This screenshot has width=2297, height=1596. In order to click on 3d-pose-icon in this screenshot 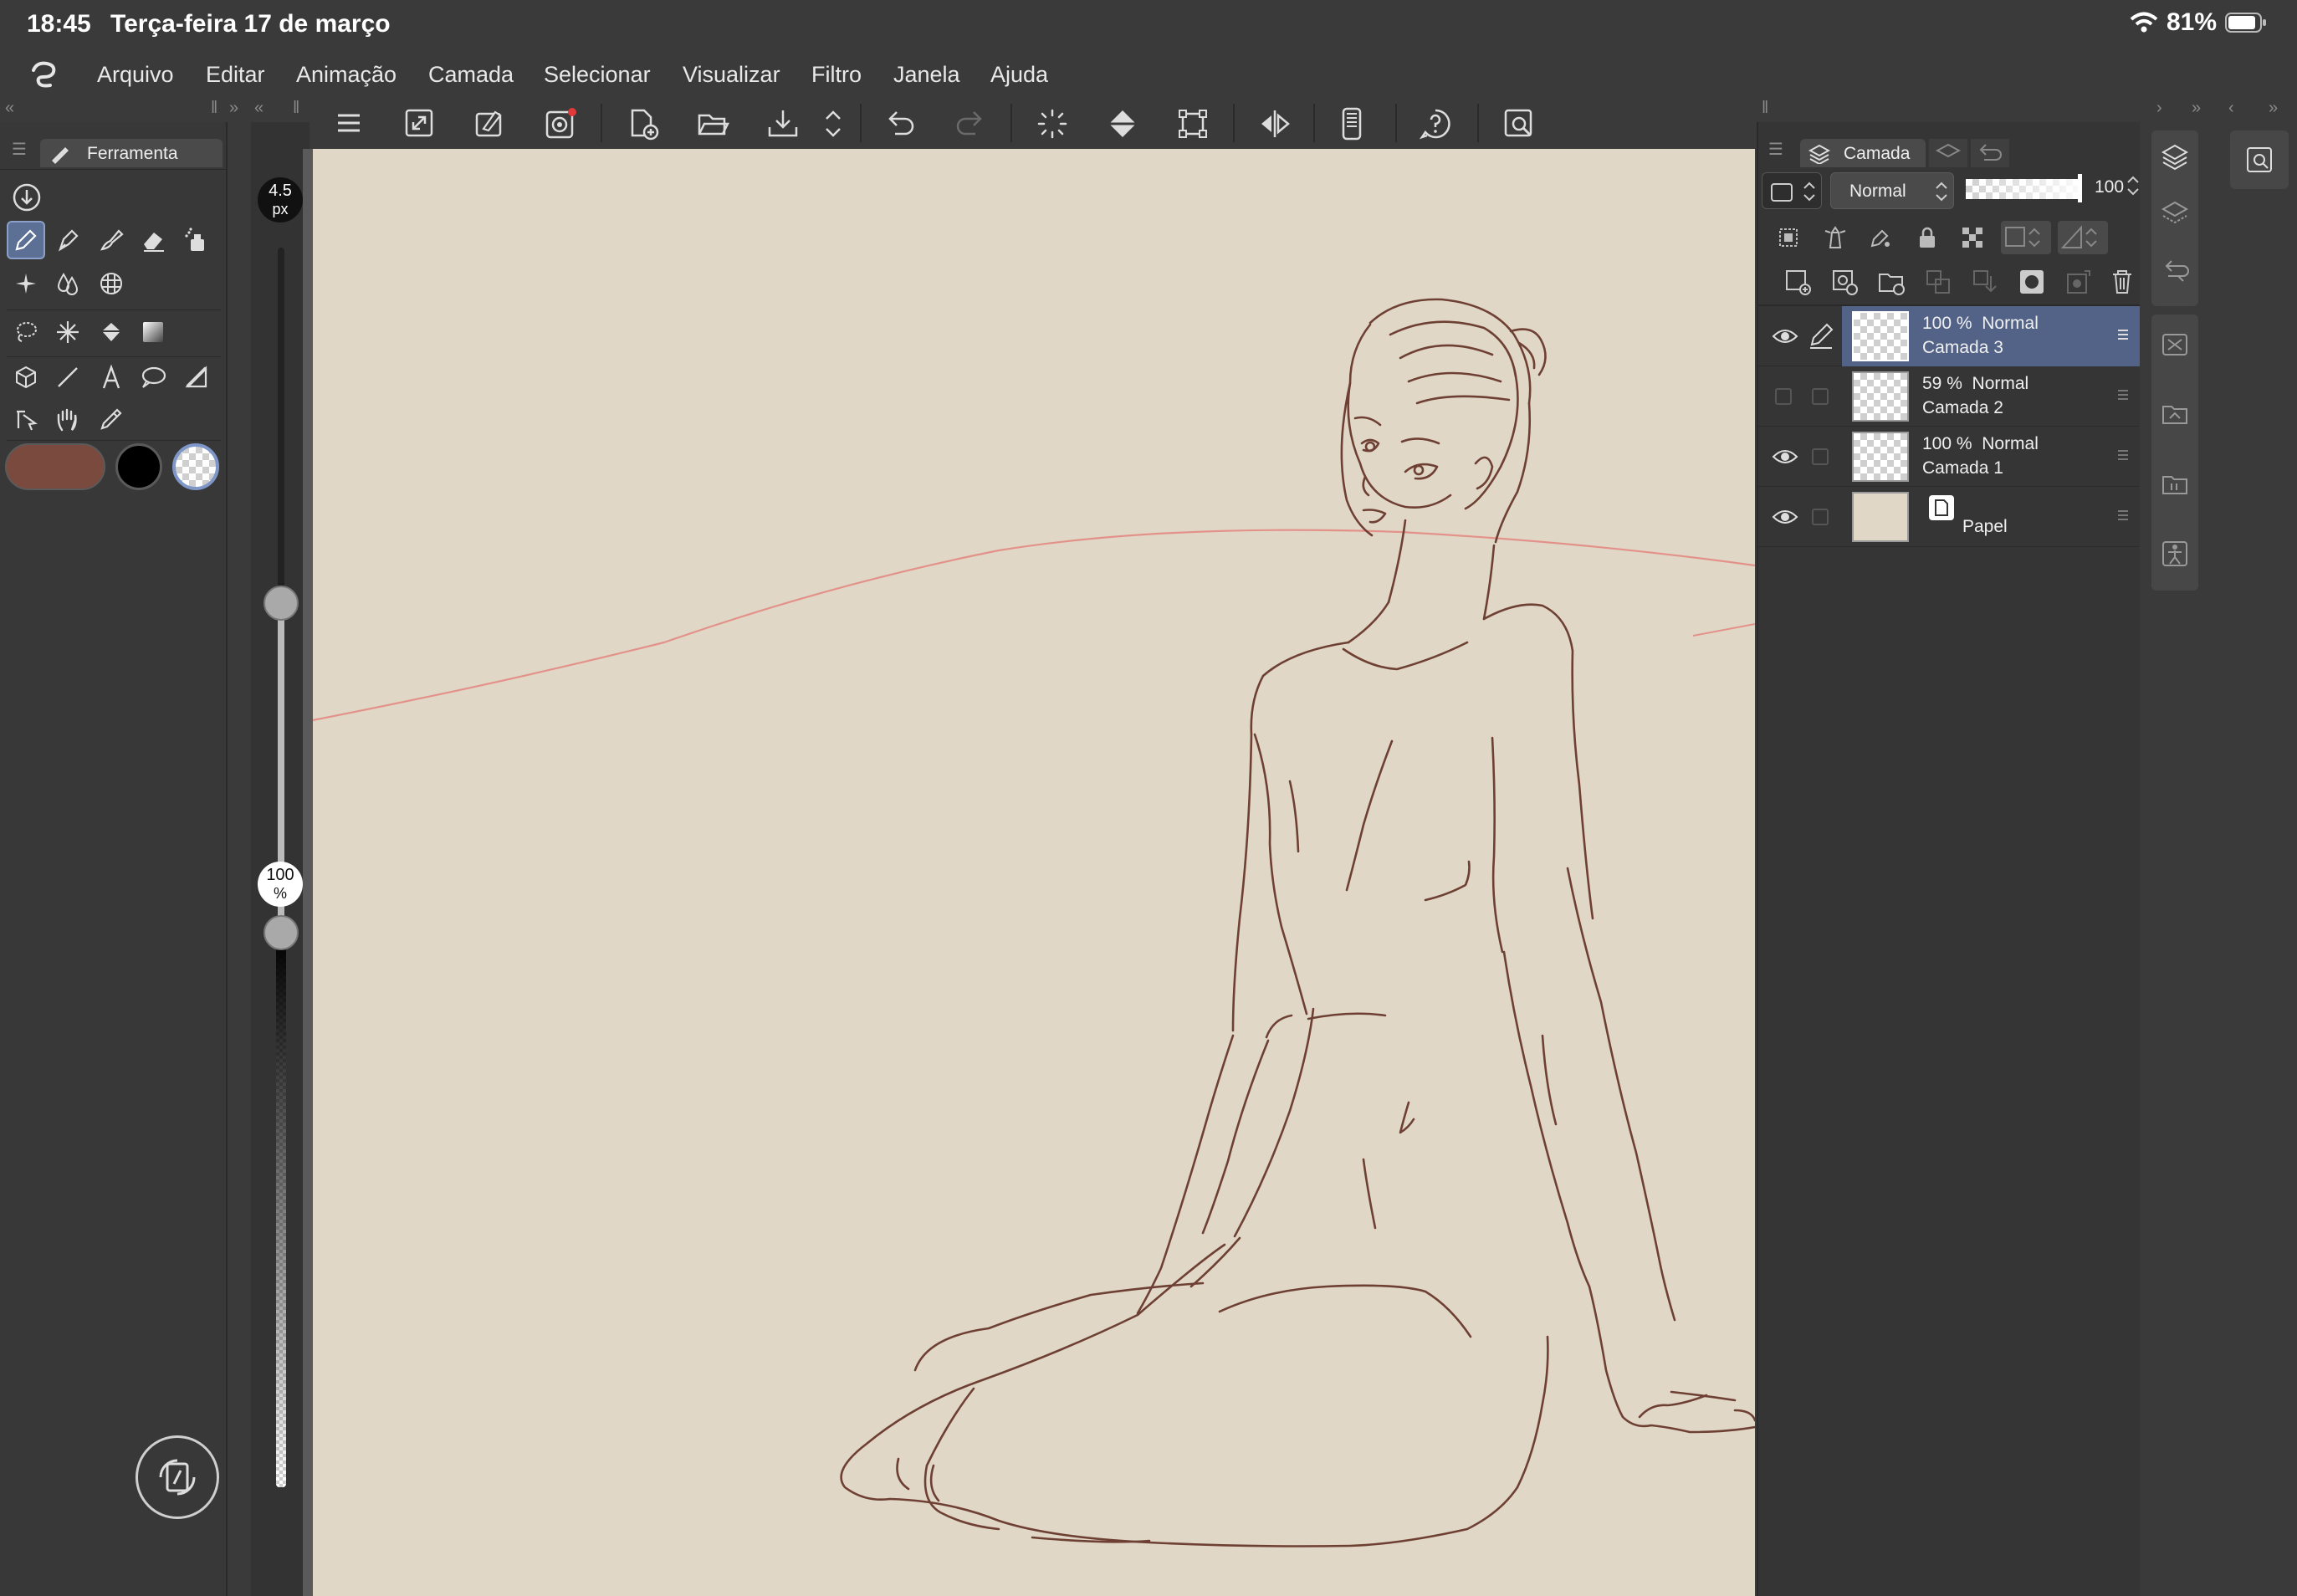, I will do `click(2175, 554)`.